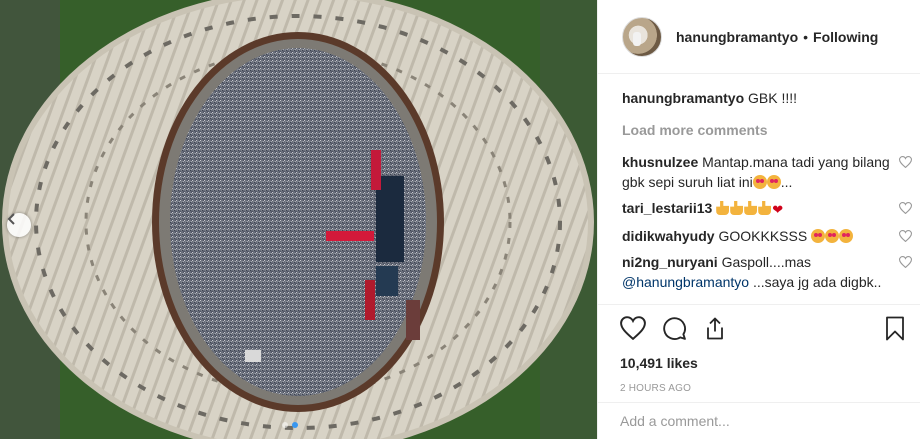 This screenshot has height=439, width=920. I want to click on comment-username: ni2ng_nuryani, so click(670, 262).